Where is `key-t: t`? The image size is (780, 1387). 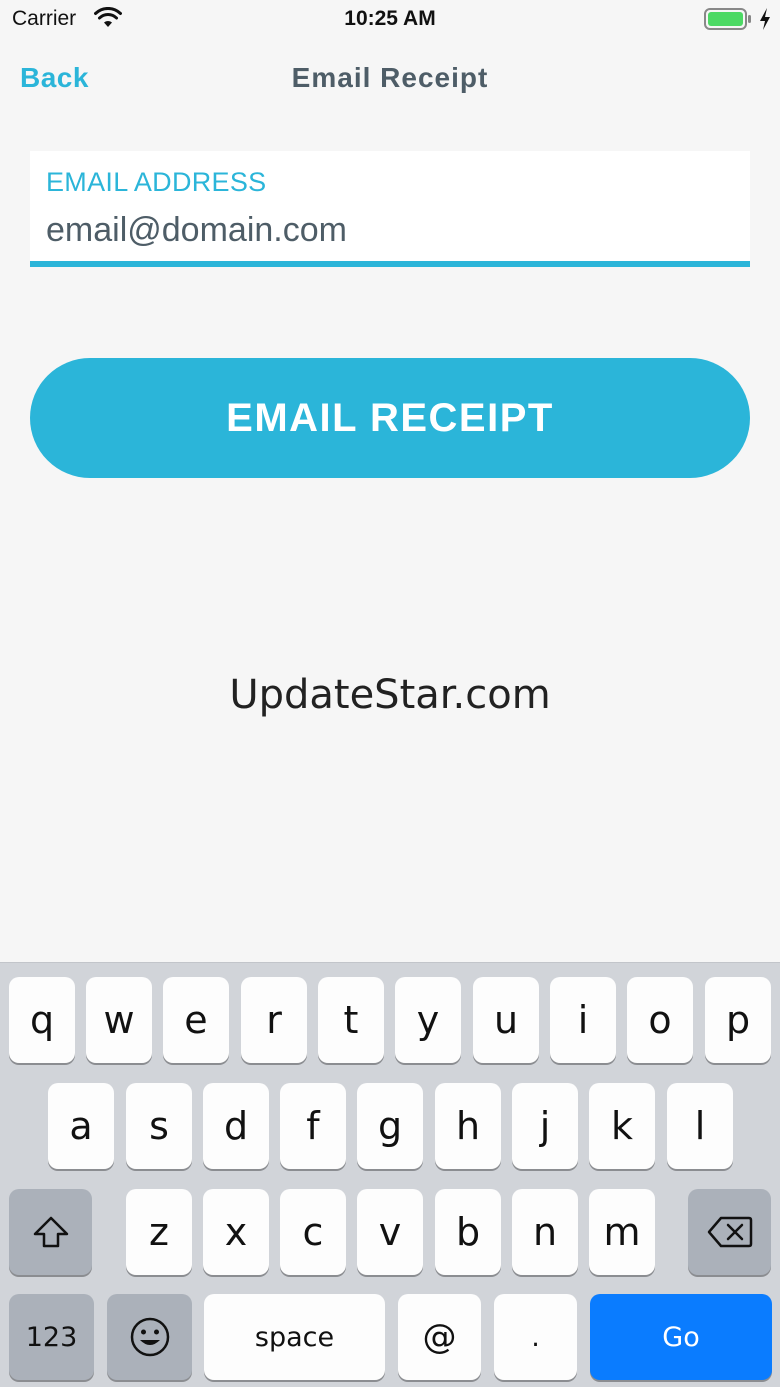 key-t: t is located at coordinates (351, 1020).